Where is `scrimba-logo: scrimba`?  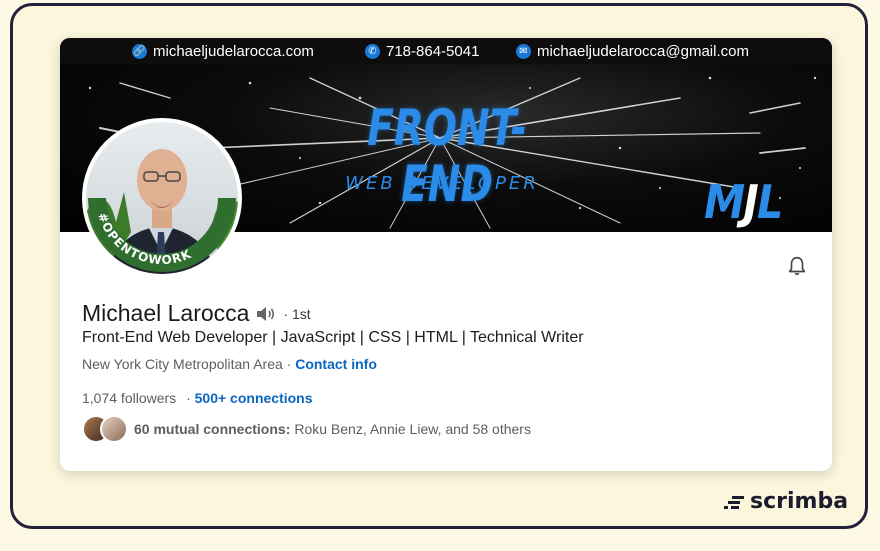 scrimba-logo: scrimba is located at coordinates (786, 501).